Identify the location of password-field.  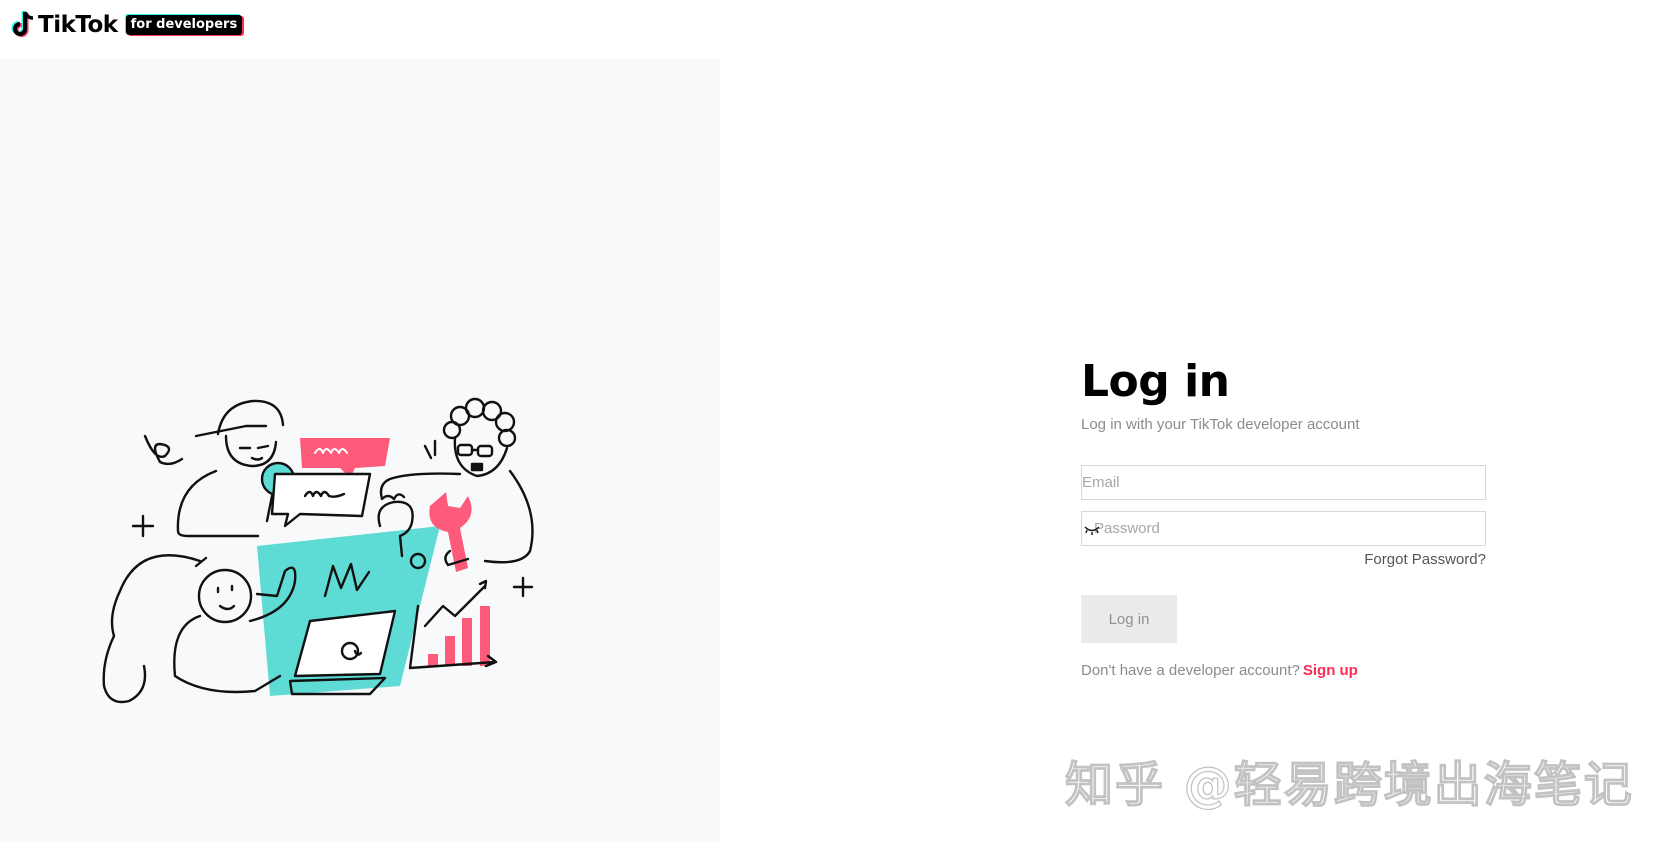
(1283, 528).